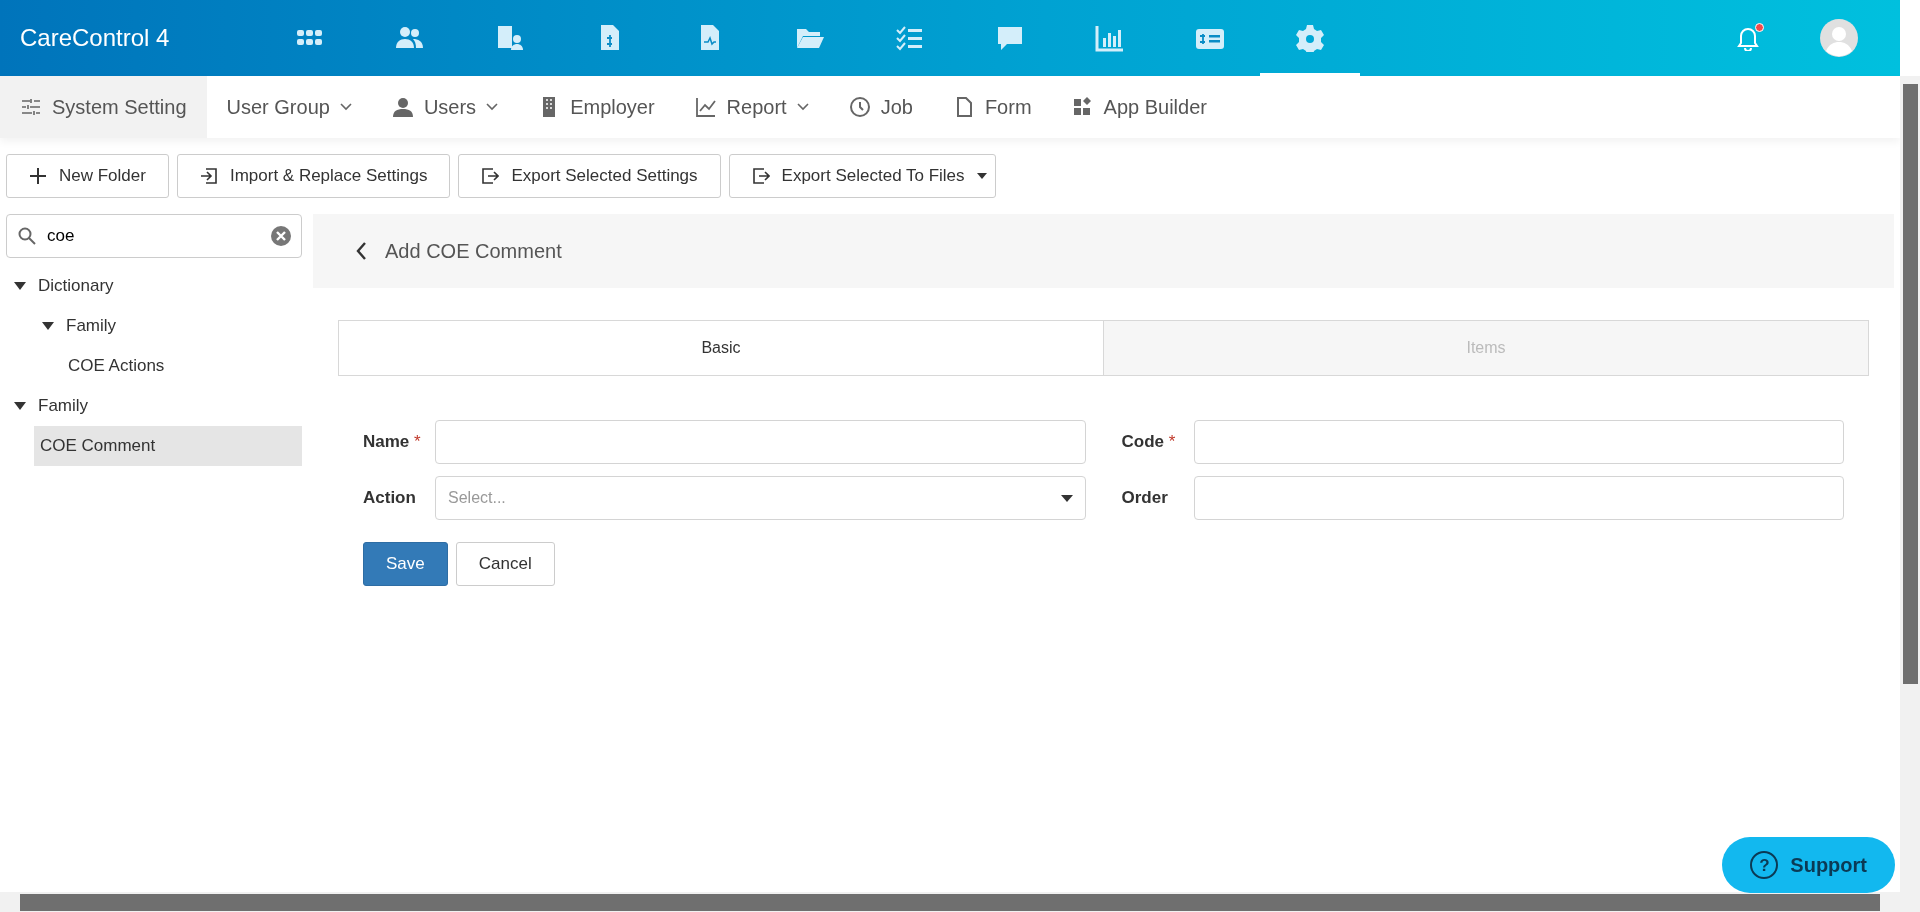  Describe the element at coordinates (445, 107) in the screenshot. I see `nav-menu-item: Users` at that location.